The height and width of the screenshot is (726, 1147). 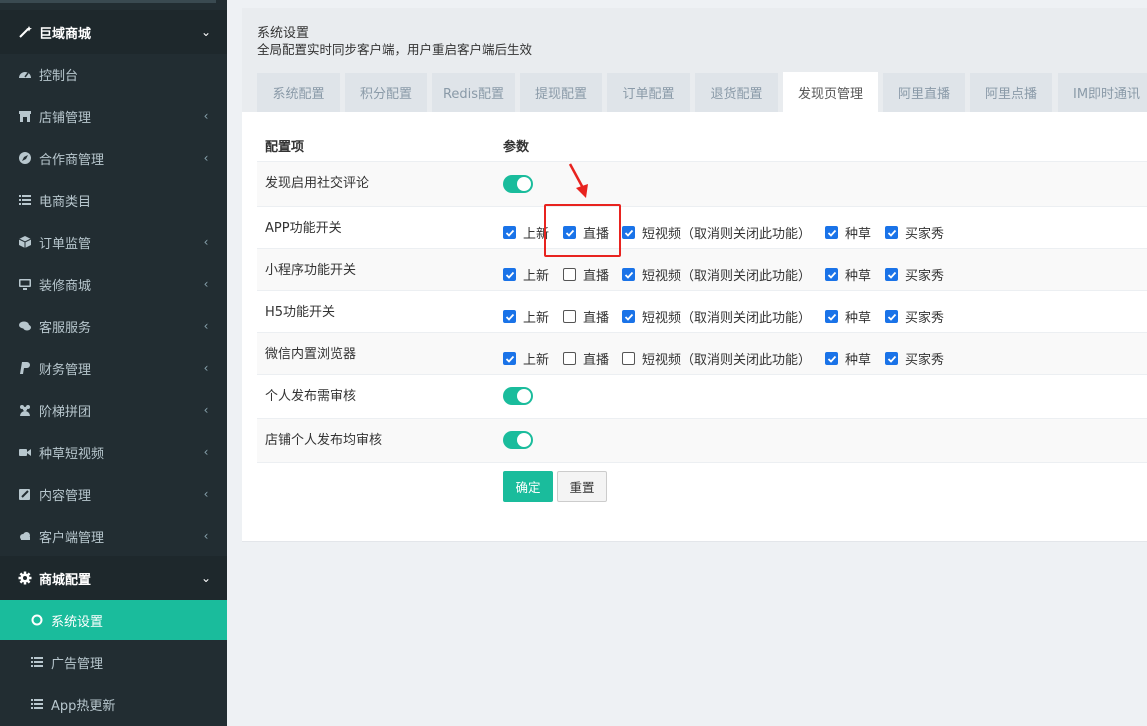 What do you see at coordinates (924, 92) in the screenshot?
I see `tab-7: 阿里直播` at bounding box center [924, 92].